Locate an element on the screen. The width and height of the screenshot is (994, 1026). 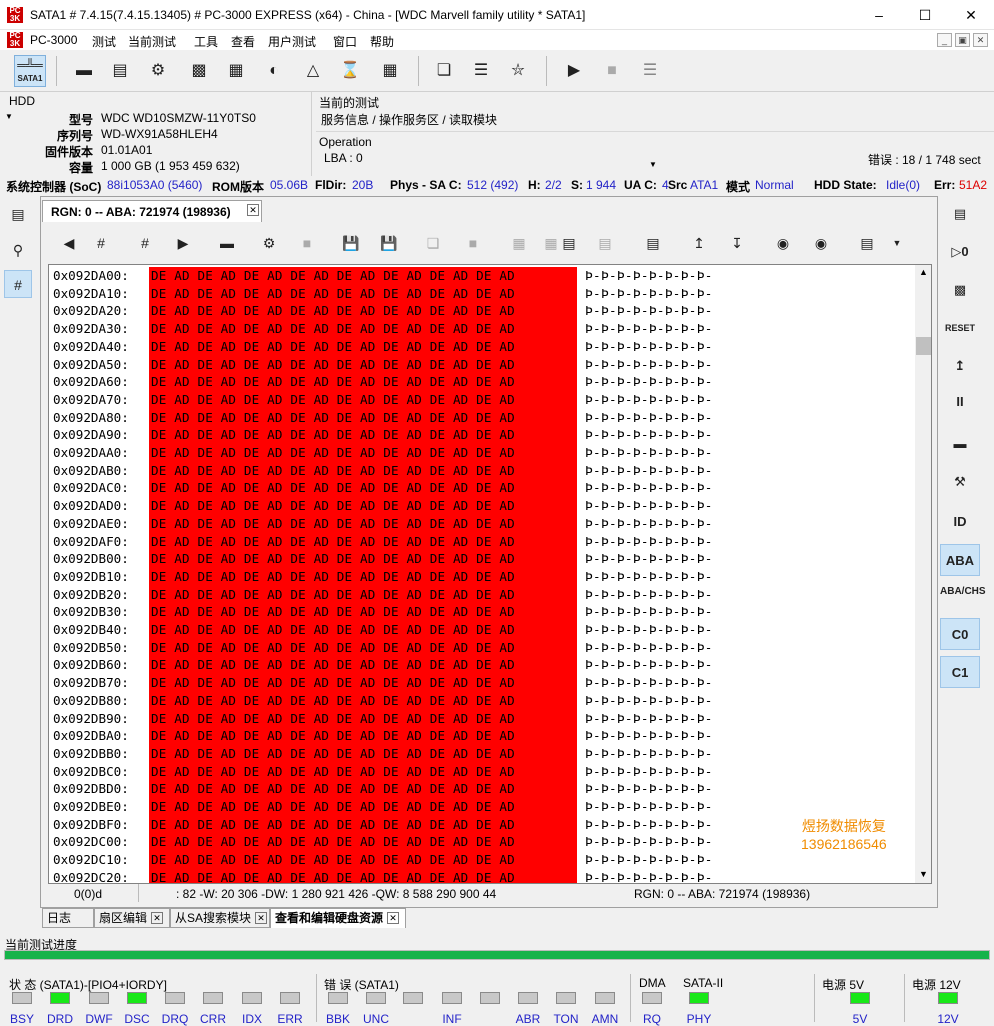
find-icon: ◉ is located at coordinates (783, 243).